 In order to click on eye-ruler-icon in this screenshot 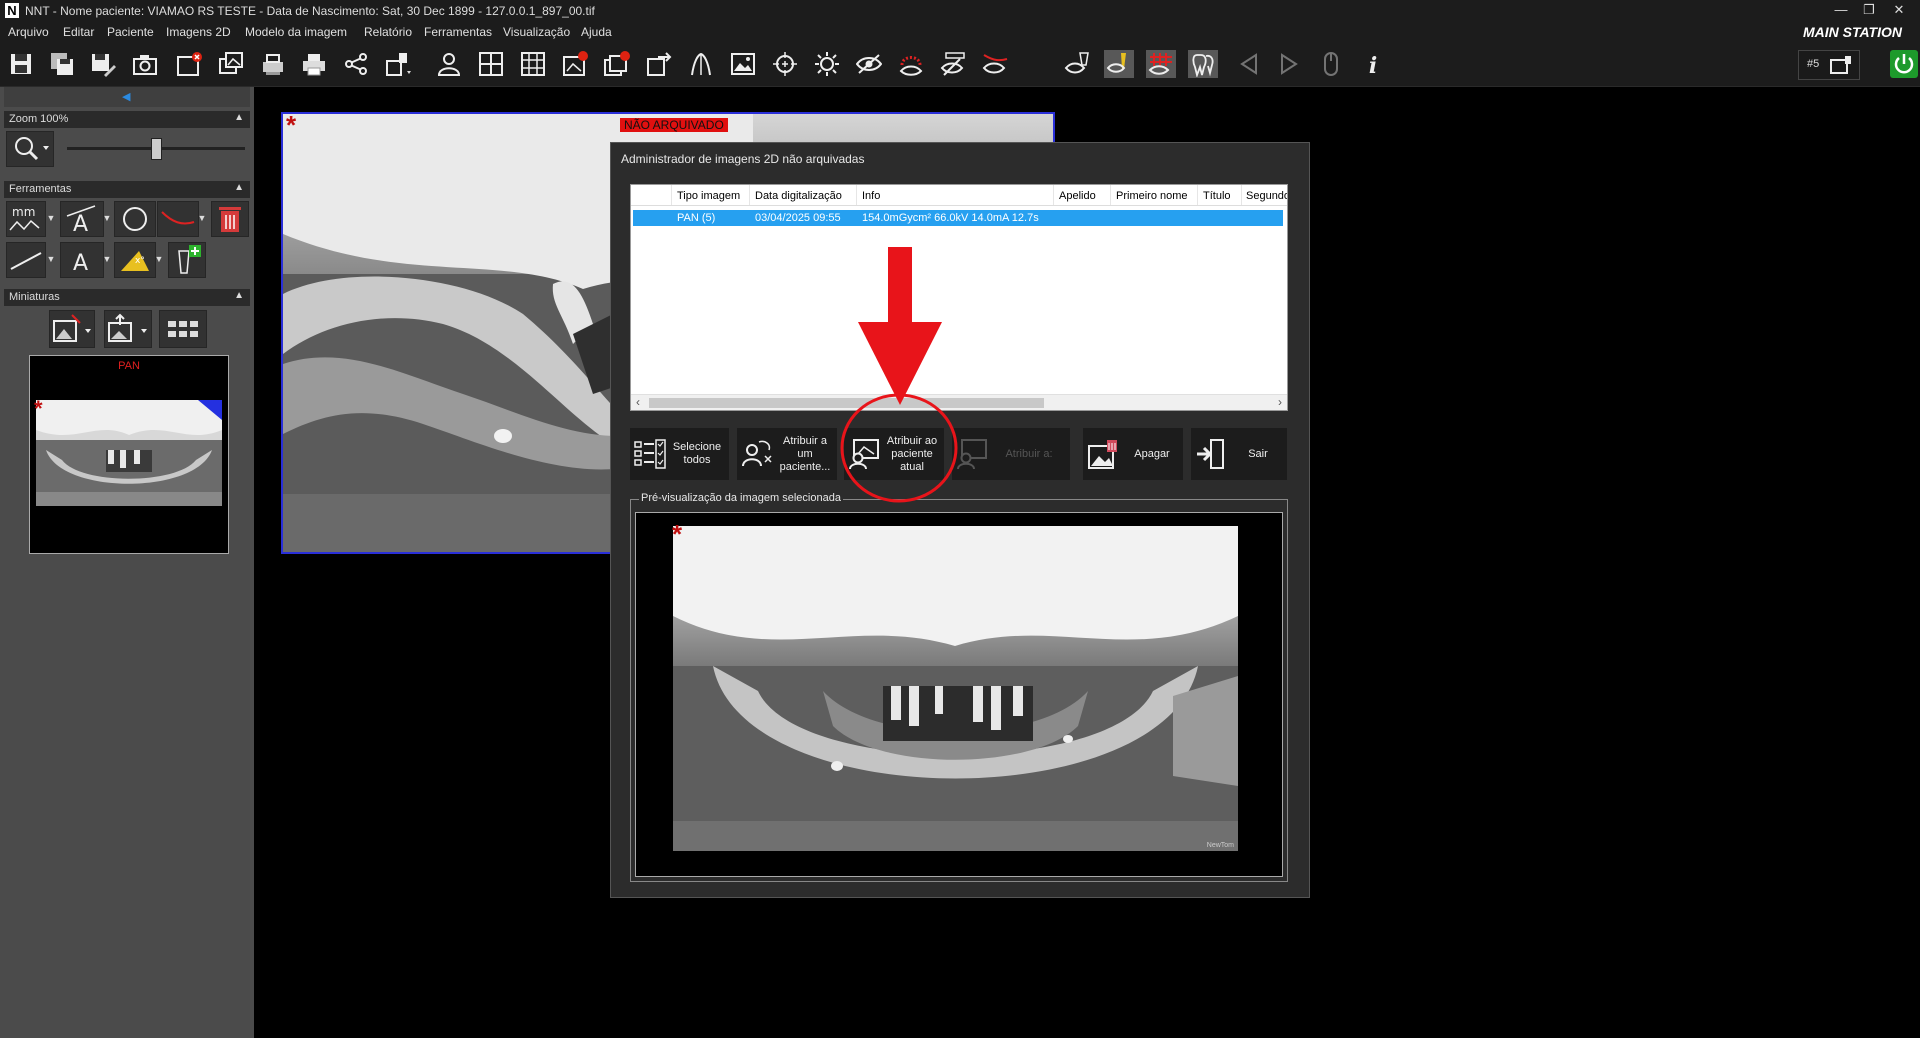, I will do `click(953, 64)`.